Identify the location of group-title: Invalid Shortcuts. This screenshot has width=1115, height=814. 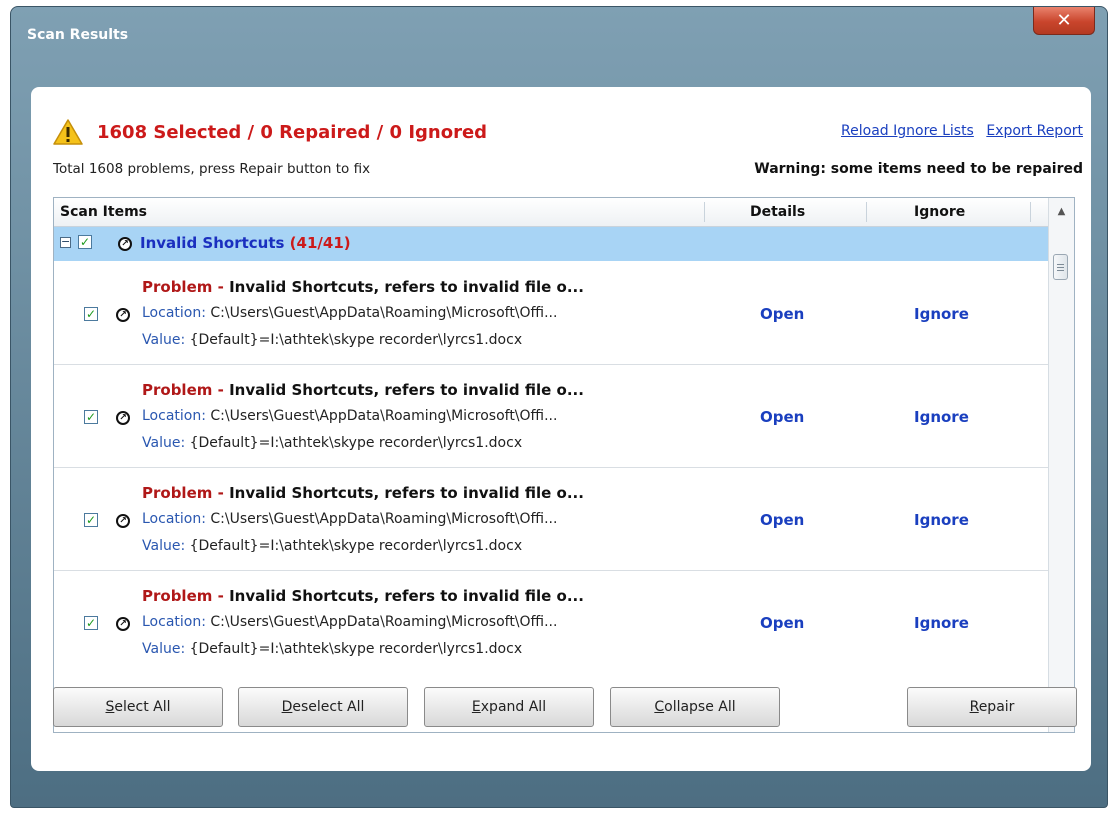
(212, 243).